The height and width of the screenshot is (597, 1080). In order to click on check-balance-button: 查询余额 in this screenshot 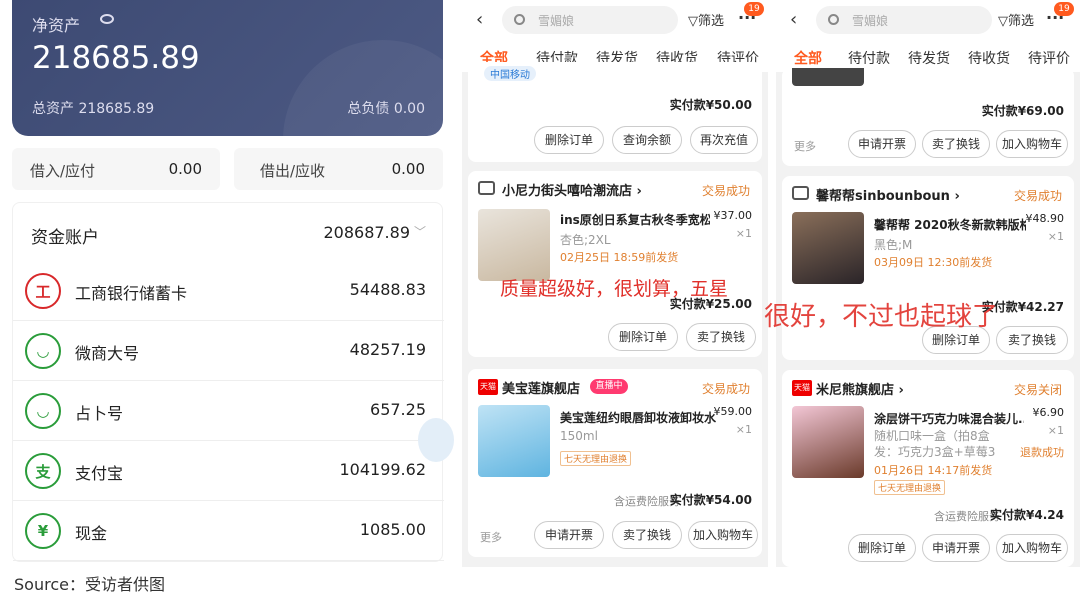, I will do `click(647, 140)`.